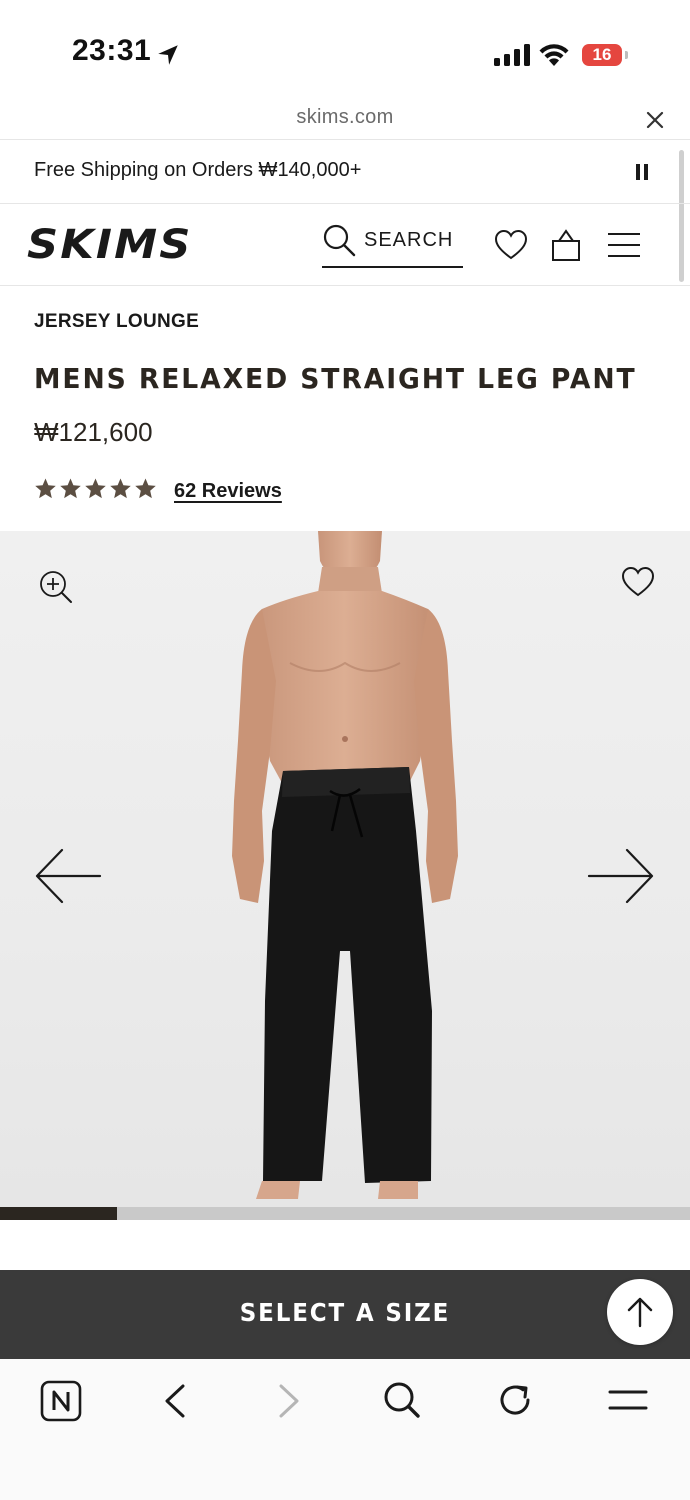 This screenshot has height=1500, width=690. What do you see at coordinates (409, 240) in the screenshot?
I see `search-label: SEARCH` at bounding box center [409, 240].